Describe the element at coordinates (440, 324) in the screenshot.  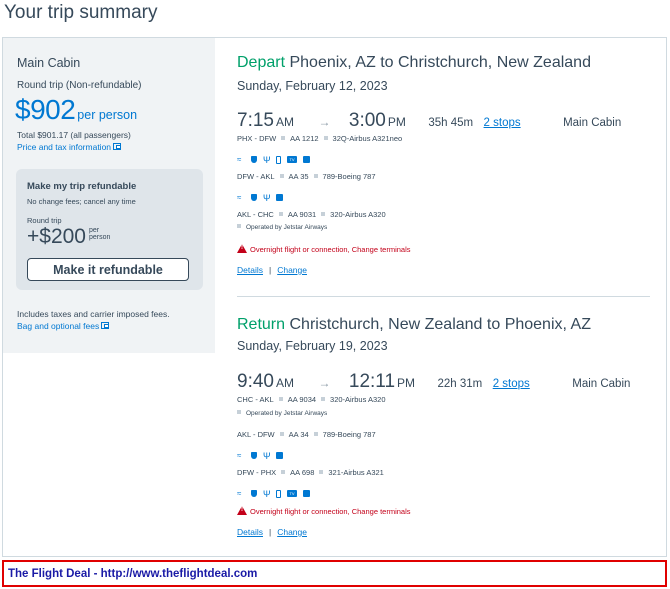
I see `return-route: Christchurch, New Zealand to Phoenix, AZ` at that location.